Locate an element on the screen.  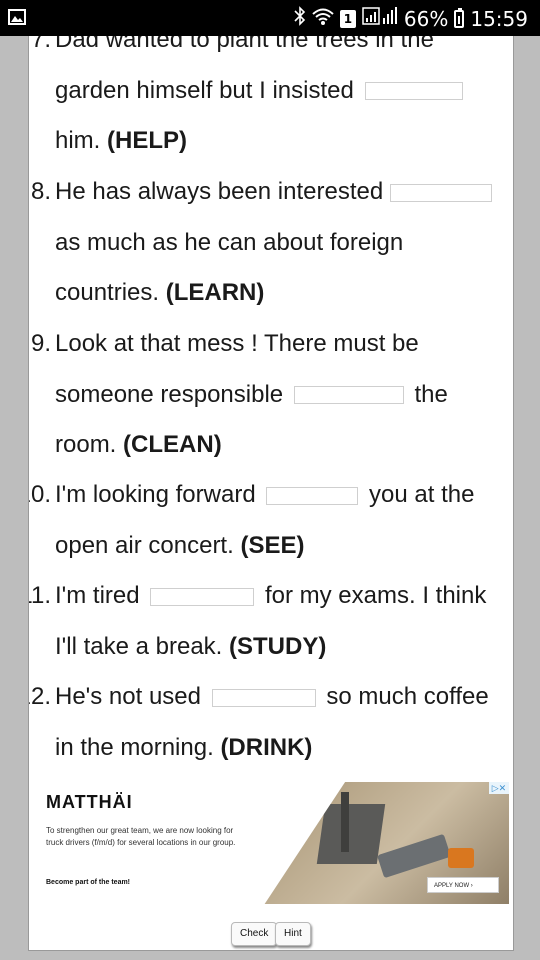
battery-percent: 66% is located at coordinates (426, 18).